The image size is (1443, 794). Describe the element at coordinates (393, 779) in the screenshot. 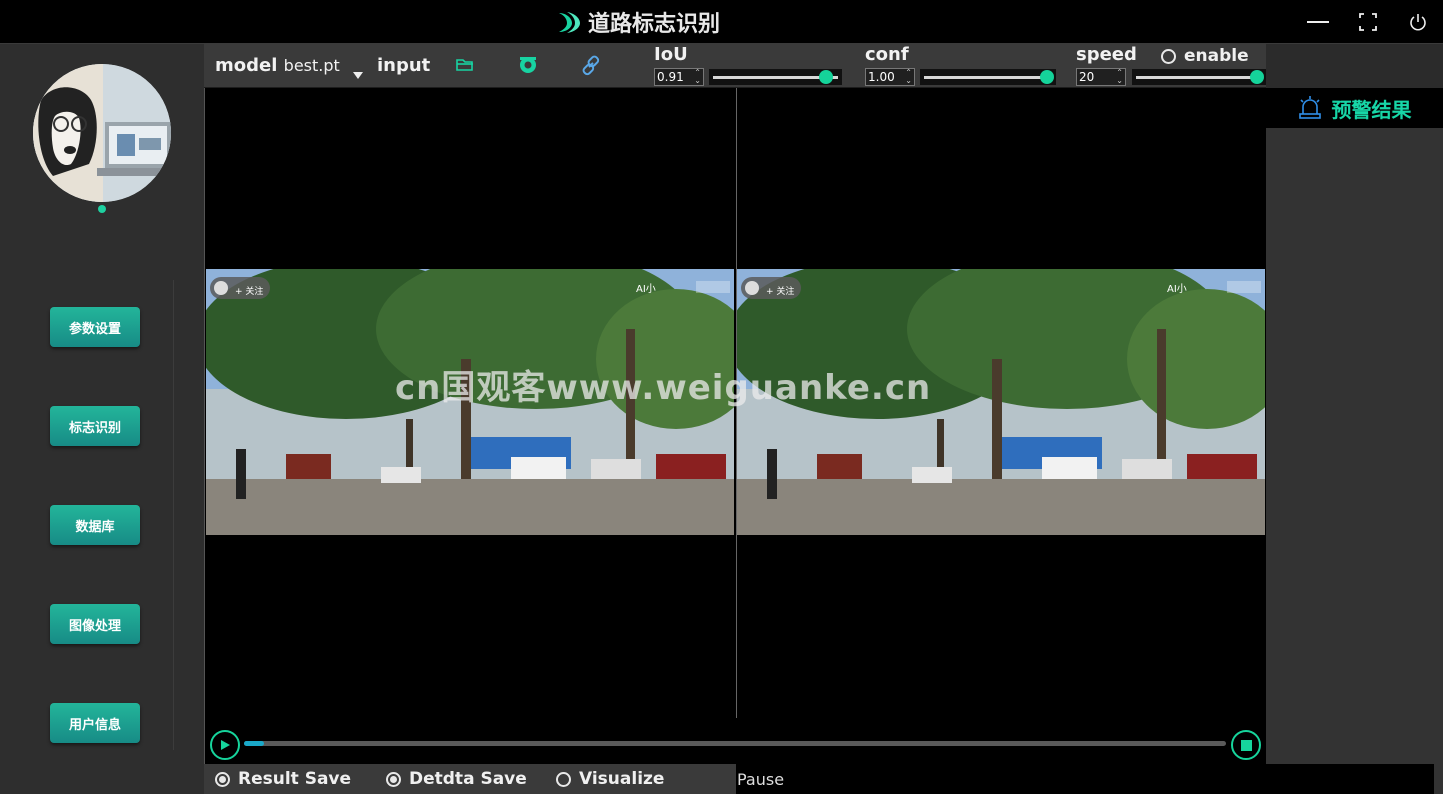

I see `detdta-save-radio-circle` at that location.